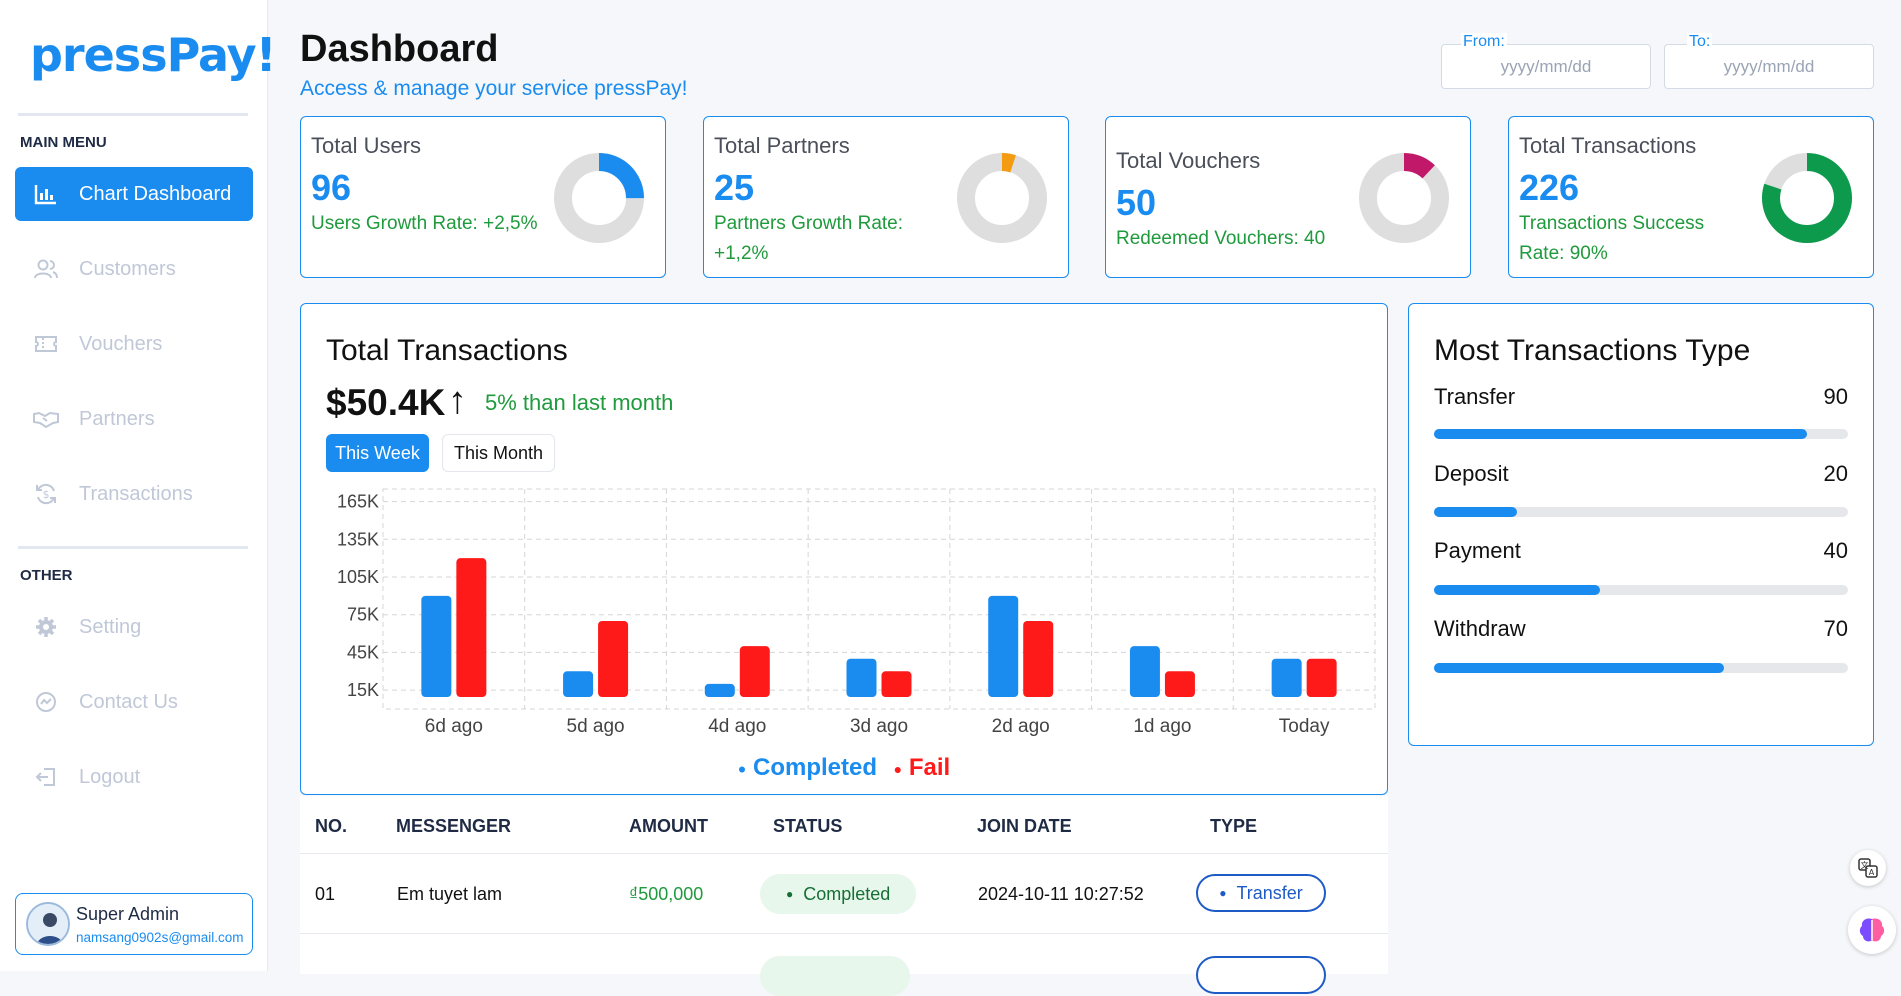 The height and width of the screenshot is (996, 1901). What do you see at coordinates (48, 924) in the screenshot?
I see `avatar` at bounding box center [48, 924].